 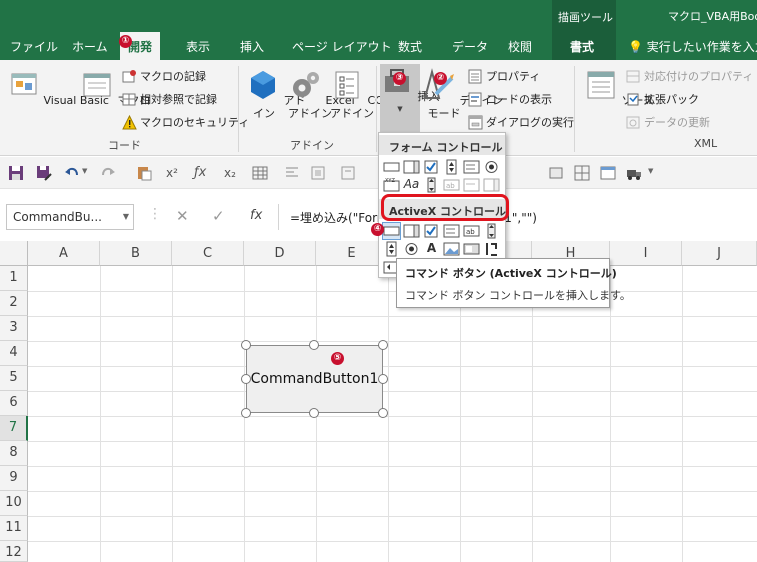 What do you see at coordinates (14, 478) in the screenshot?
I see `row-header: 9` at bounding box center [14, 478].